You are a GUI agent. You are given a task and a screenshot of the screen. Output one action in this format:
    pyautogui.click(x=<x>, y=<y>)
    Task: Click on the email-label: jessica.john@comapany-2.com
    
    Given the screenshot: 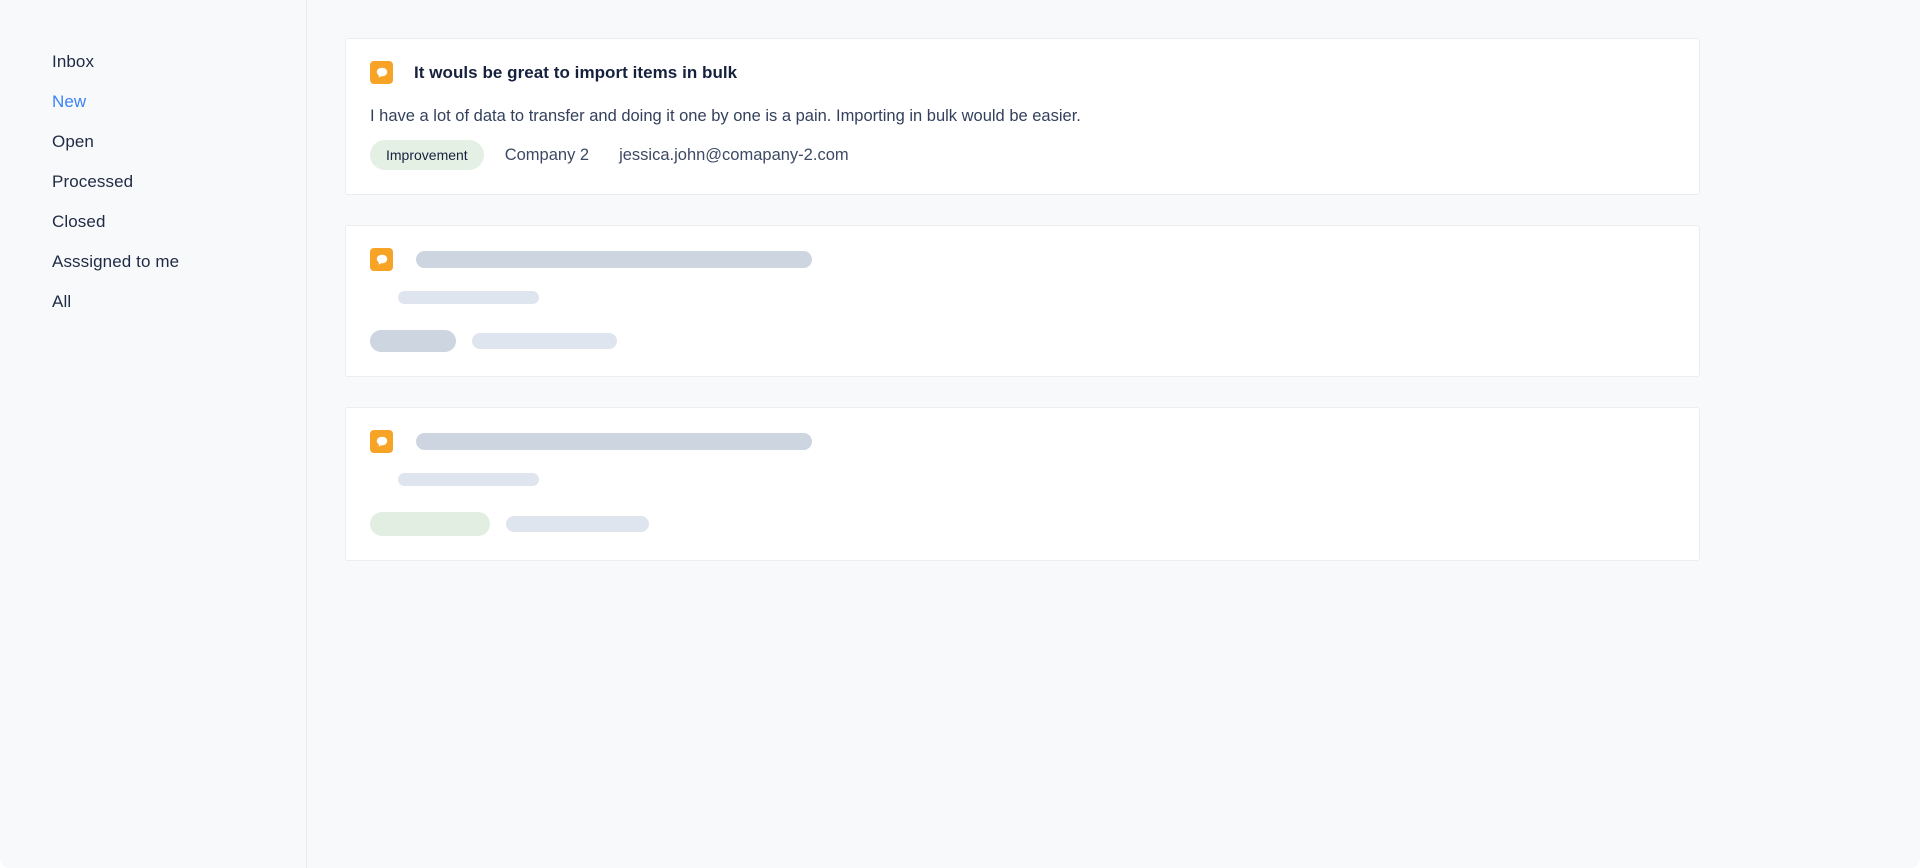 What is the action you would take?
    pyautogui.click(x=734, y=155)
    